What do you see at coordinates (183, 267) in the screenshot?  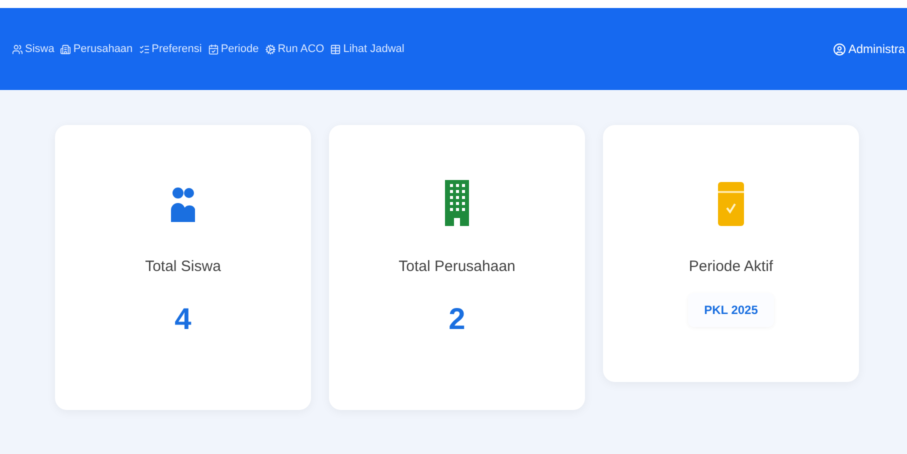 I see `stat-label: Total Siswa` at bounding box center [183, 267].